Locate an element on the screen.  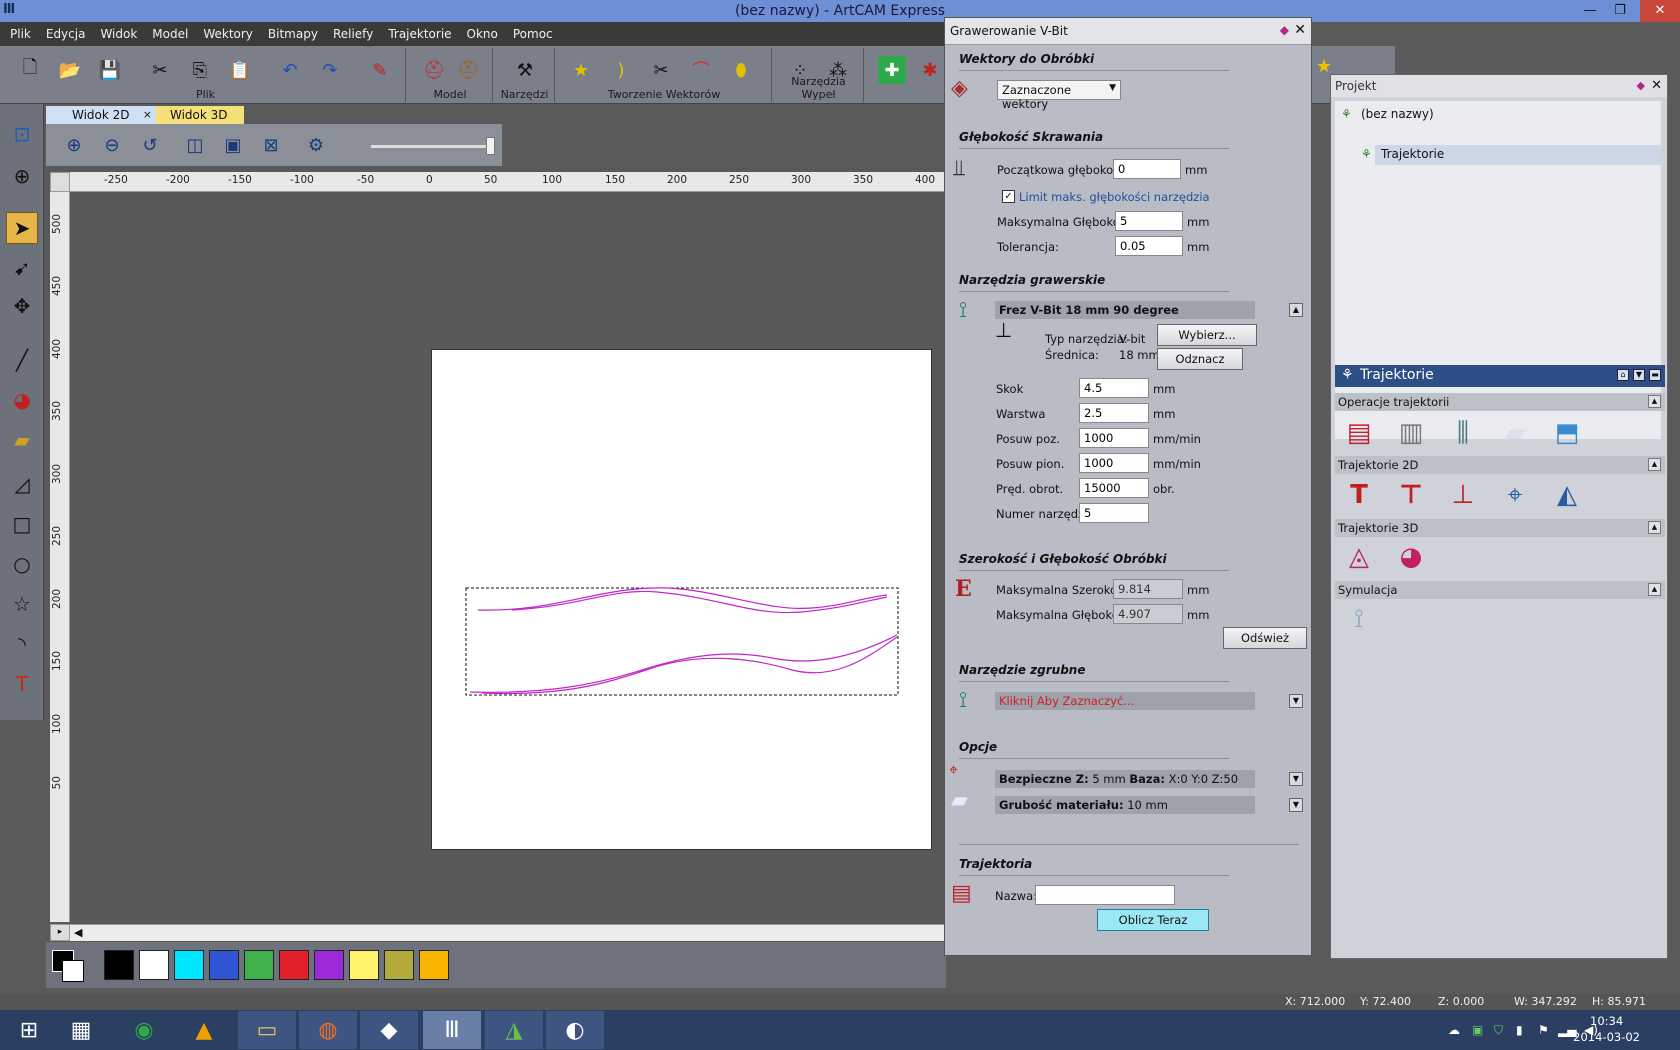
profile-machining-icon: T is located at coordinates (1359, 495).